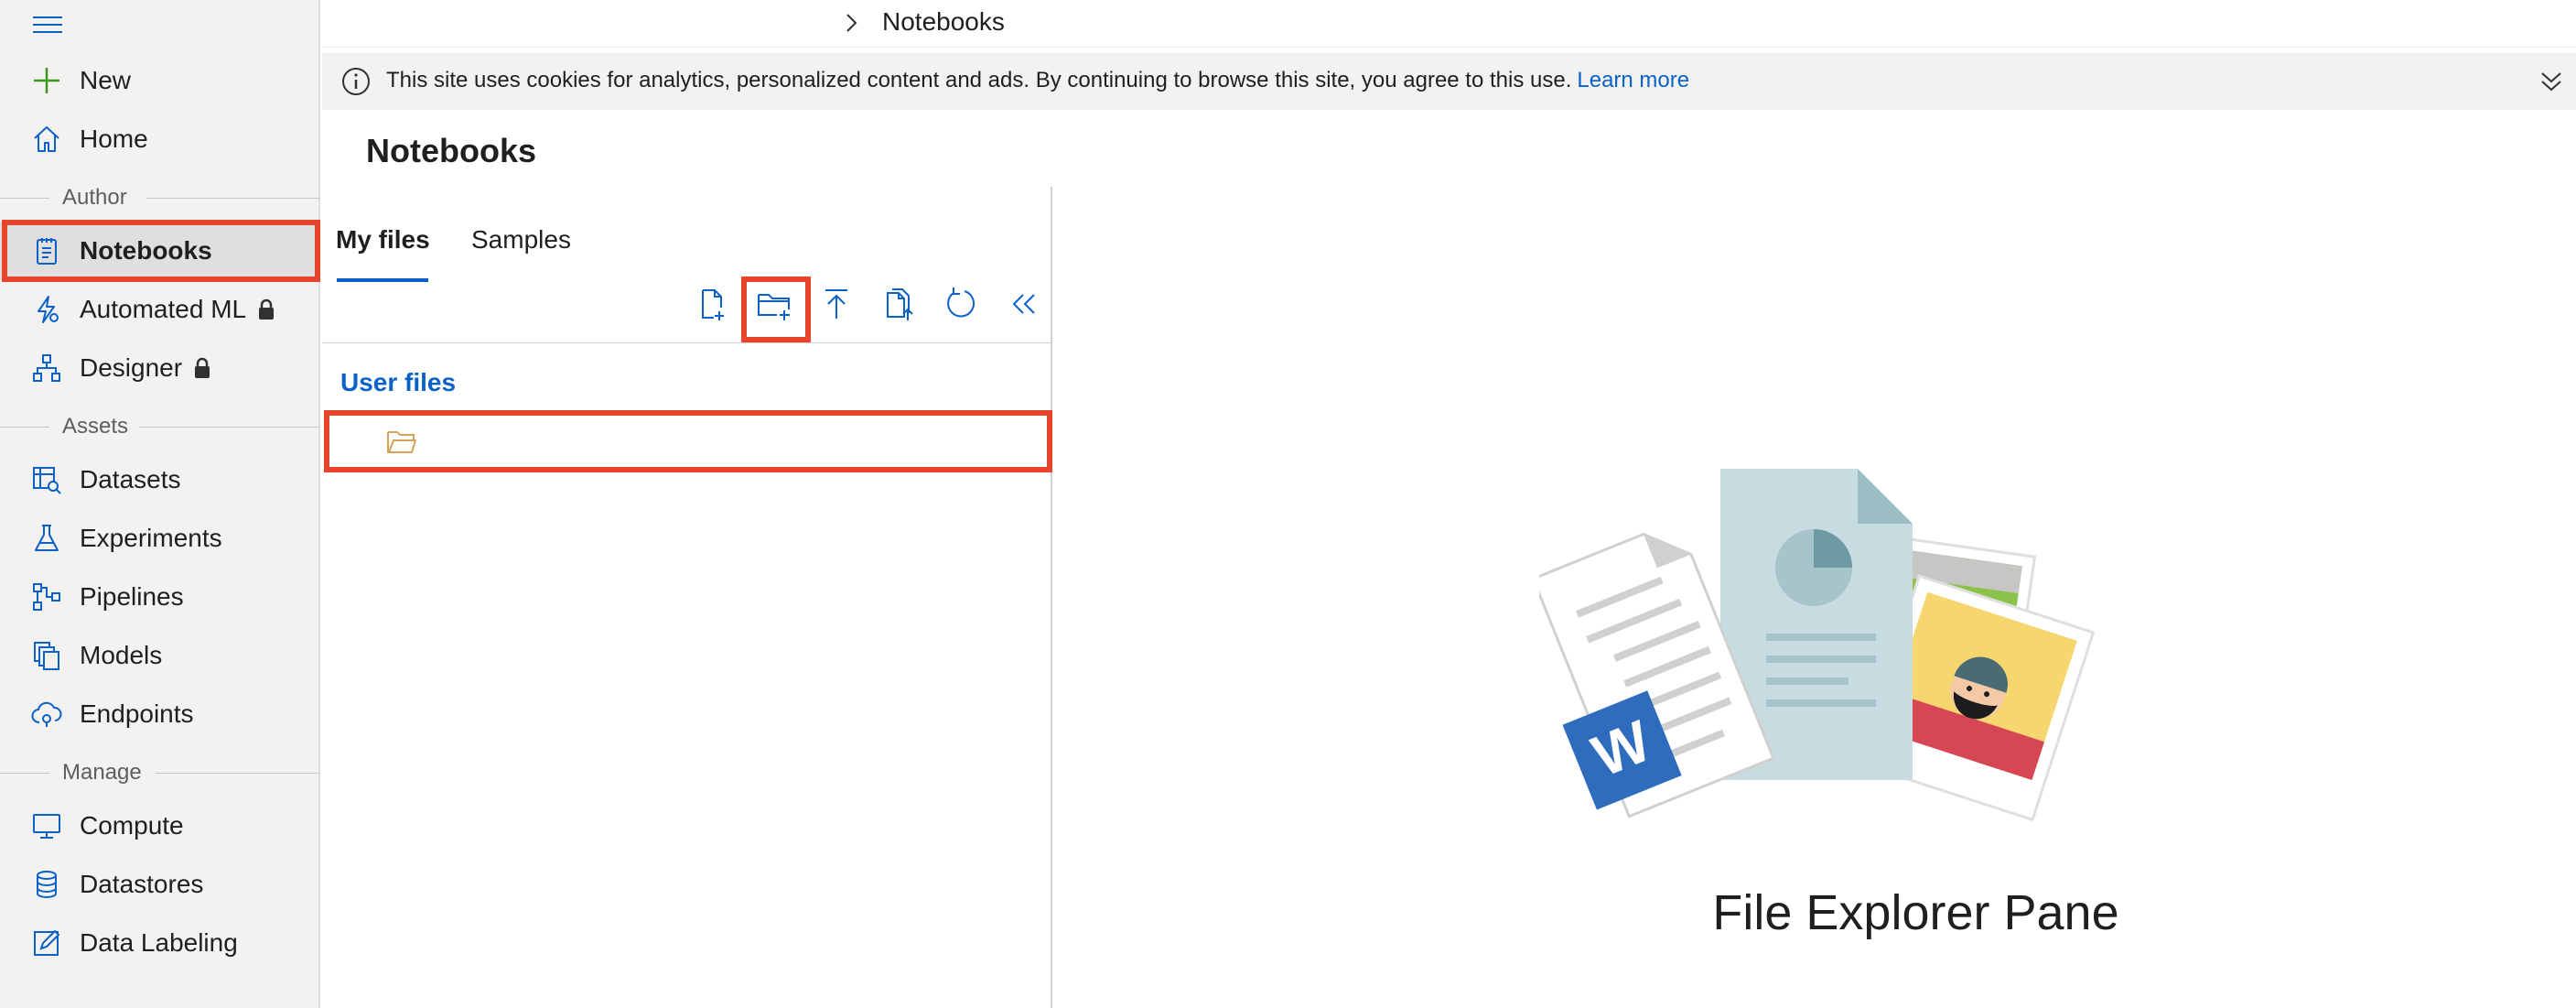 The image size is (2576, 1008). I want to click on upload-folder-button, so click(898, 304).